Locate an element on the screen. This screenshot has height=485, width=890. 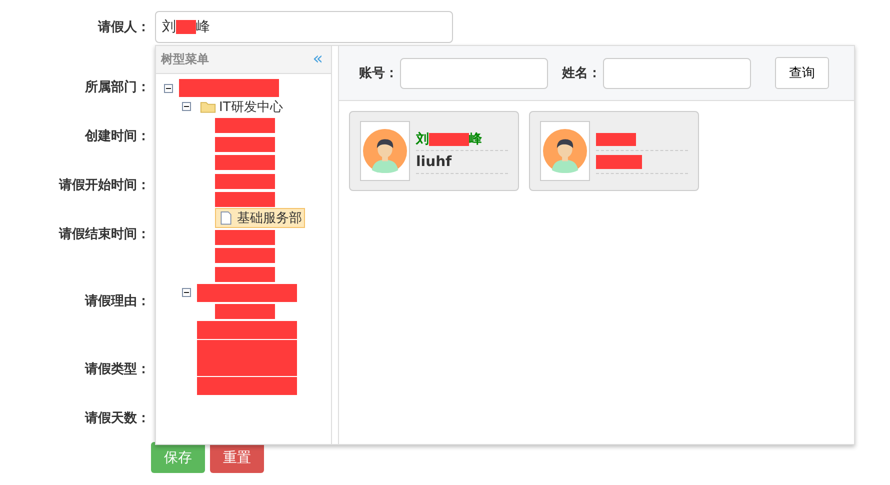
search-label: 账号： is located at coordinates (378, 73).